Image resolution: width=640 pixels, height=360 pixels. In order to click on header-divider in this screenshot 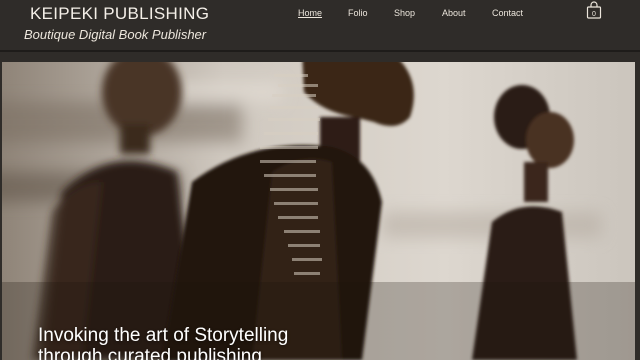, I will do `click(320, 51)`.